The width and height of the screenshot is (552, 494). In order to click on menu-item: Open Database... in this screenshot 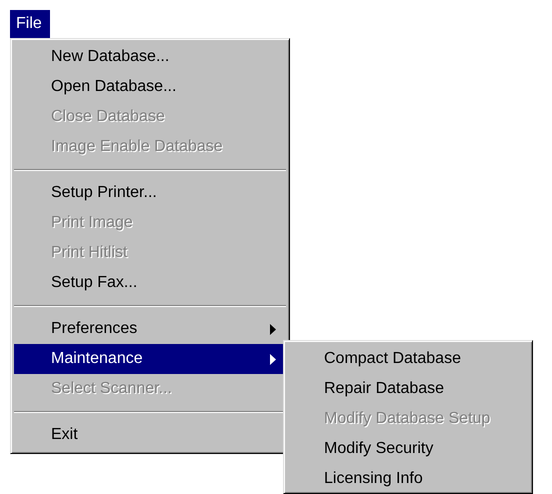, I will do `click(150, 87)`.